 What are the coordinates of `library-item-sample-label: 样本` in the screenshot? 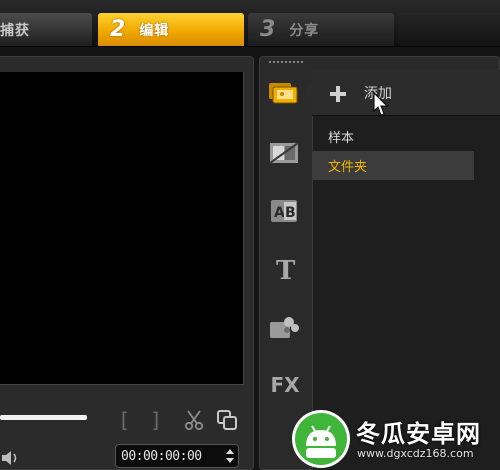 It's located at (341, 138).